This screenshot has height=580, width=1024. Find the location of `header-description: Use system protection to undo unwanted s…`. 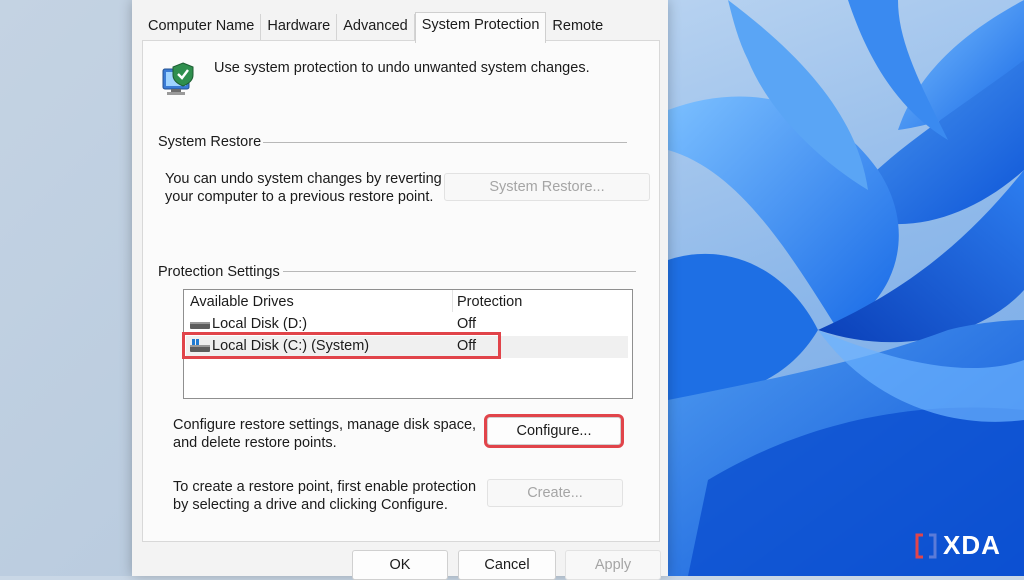

header-description: Use system protection to undo unwanted s… is located at coordinates (402, 68).